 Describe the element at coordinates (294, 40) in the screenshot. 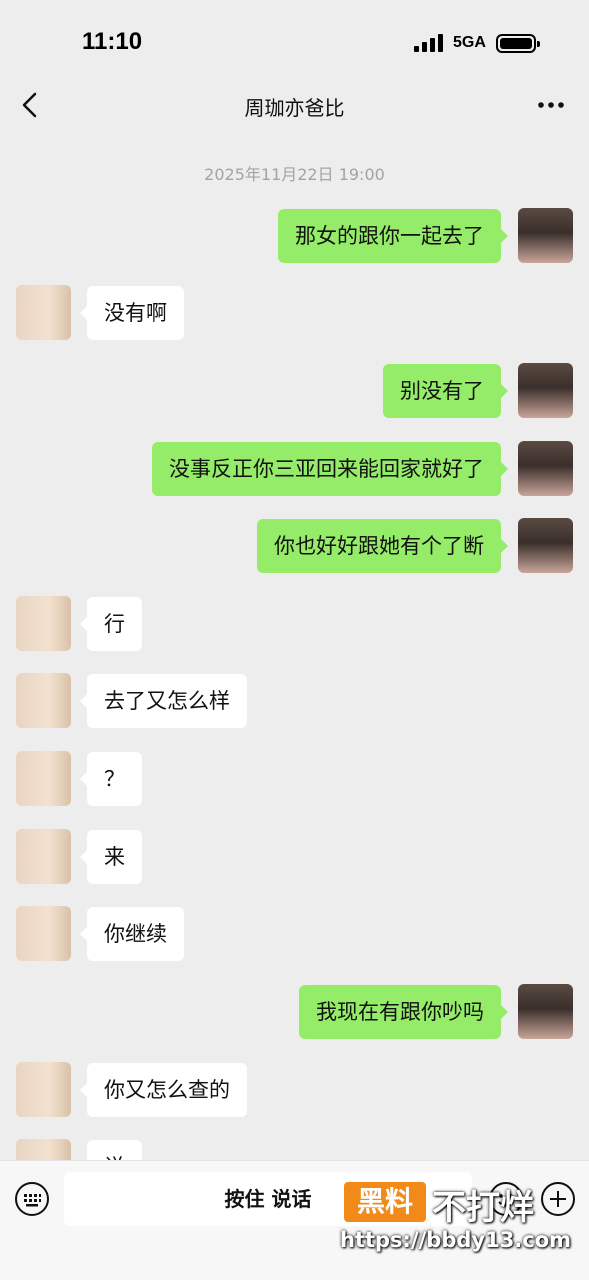

I see `status-bar: 11:10 5GA` at that location.